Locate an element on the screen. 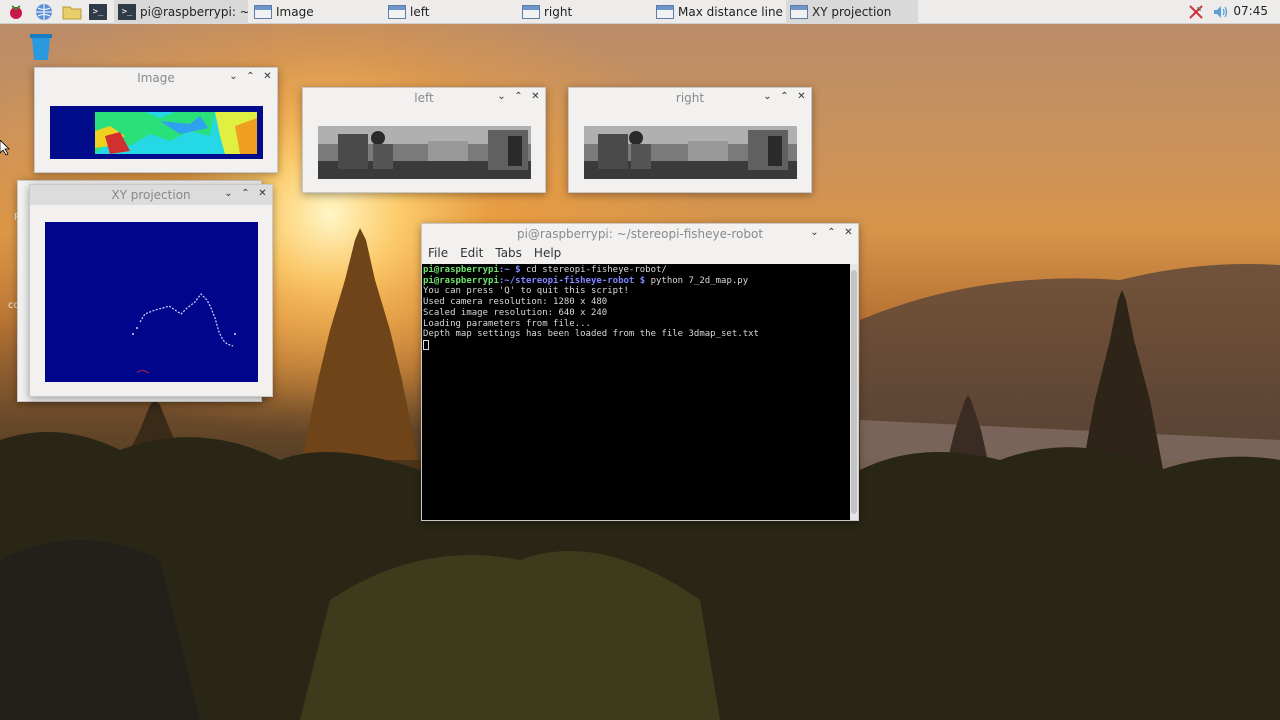  taskbar-item-xy-projection: XY projection is located at coordinates (852, 12).